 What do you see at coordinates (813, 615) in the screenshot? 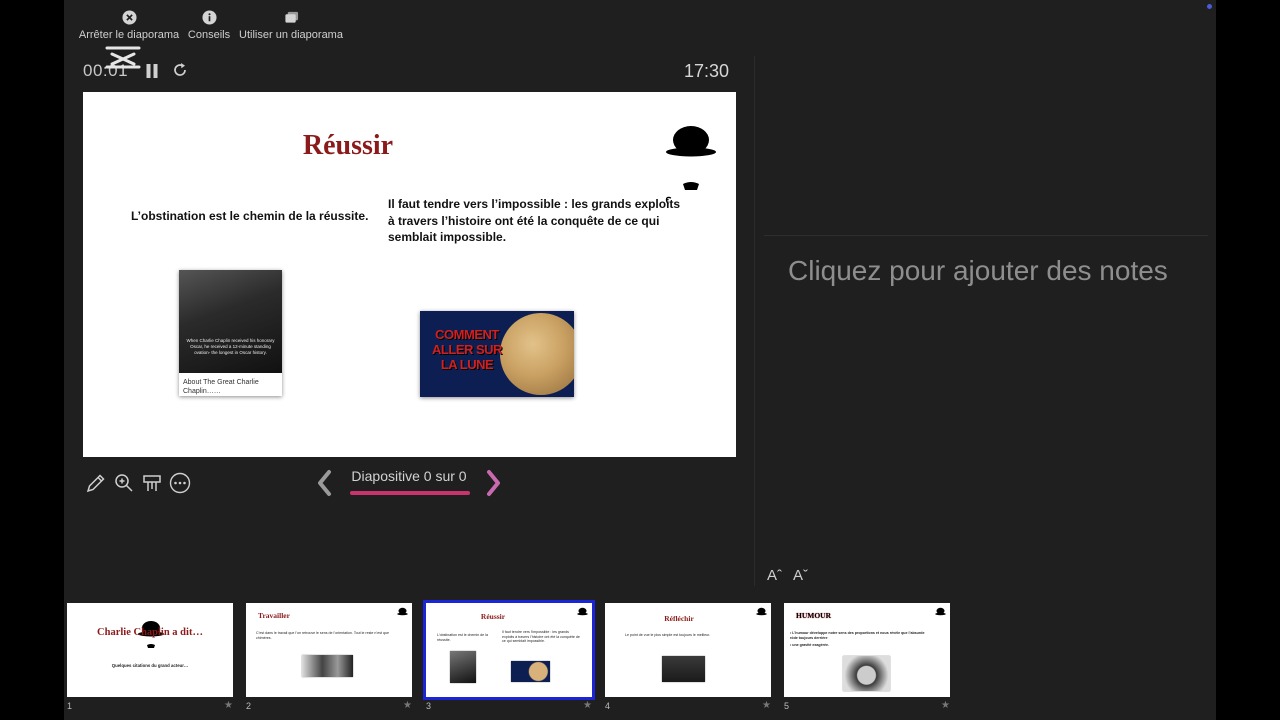
I see `thumbnail-title: HUMOUR` at bounding box center [813, 615].